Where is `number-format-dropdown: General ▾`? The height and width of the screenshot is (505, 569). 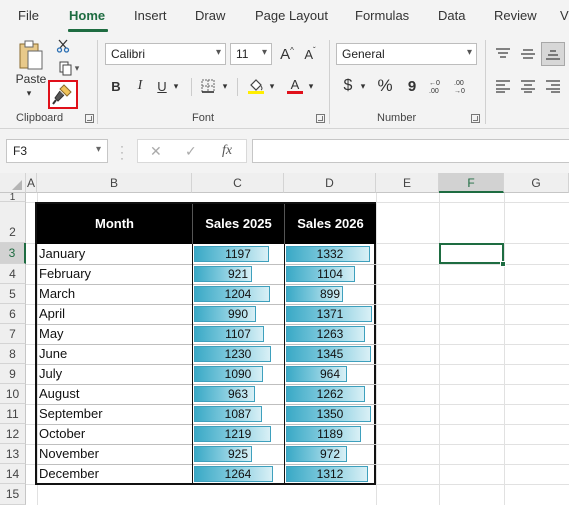 number-format-dropdown: General ▾ is located at coordinates (406, 54).